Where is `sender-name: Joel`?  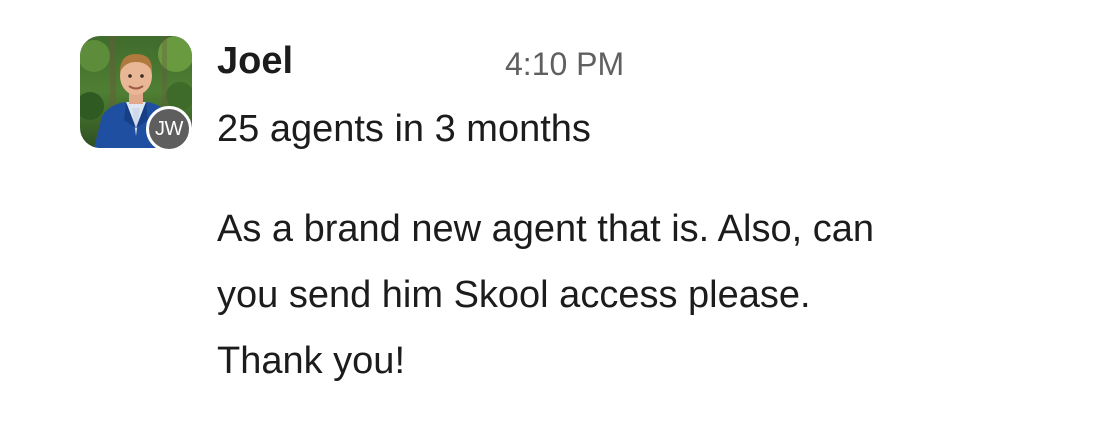
sender-name: Joel is located at coordinates (255, 61).